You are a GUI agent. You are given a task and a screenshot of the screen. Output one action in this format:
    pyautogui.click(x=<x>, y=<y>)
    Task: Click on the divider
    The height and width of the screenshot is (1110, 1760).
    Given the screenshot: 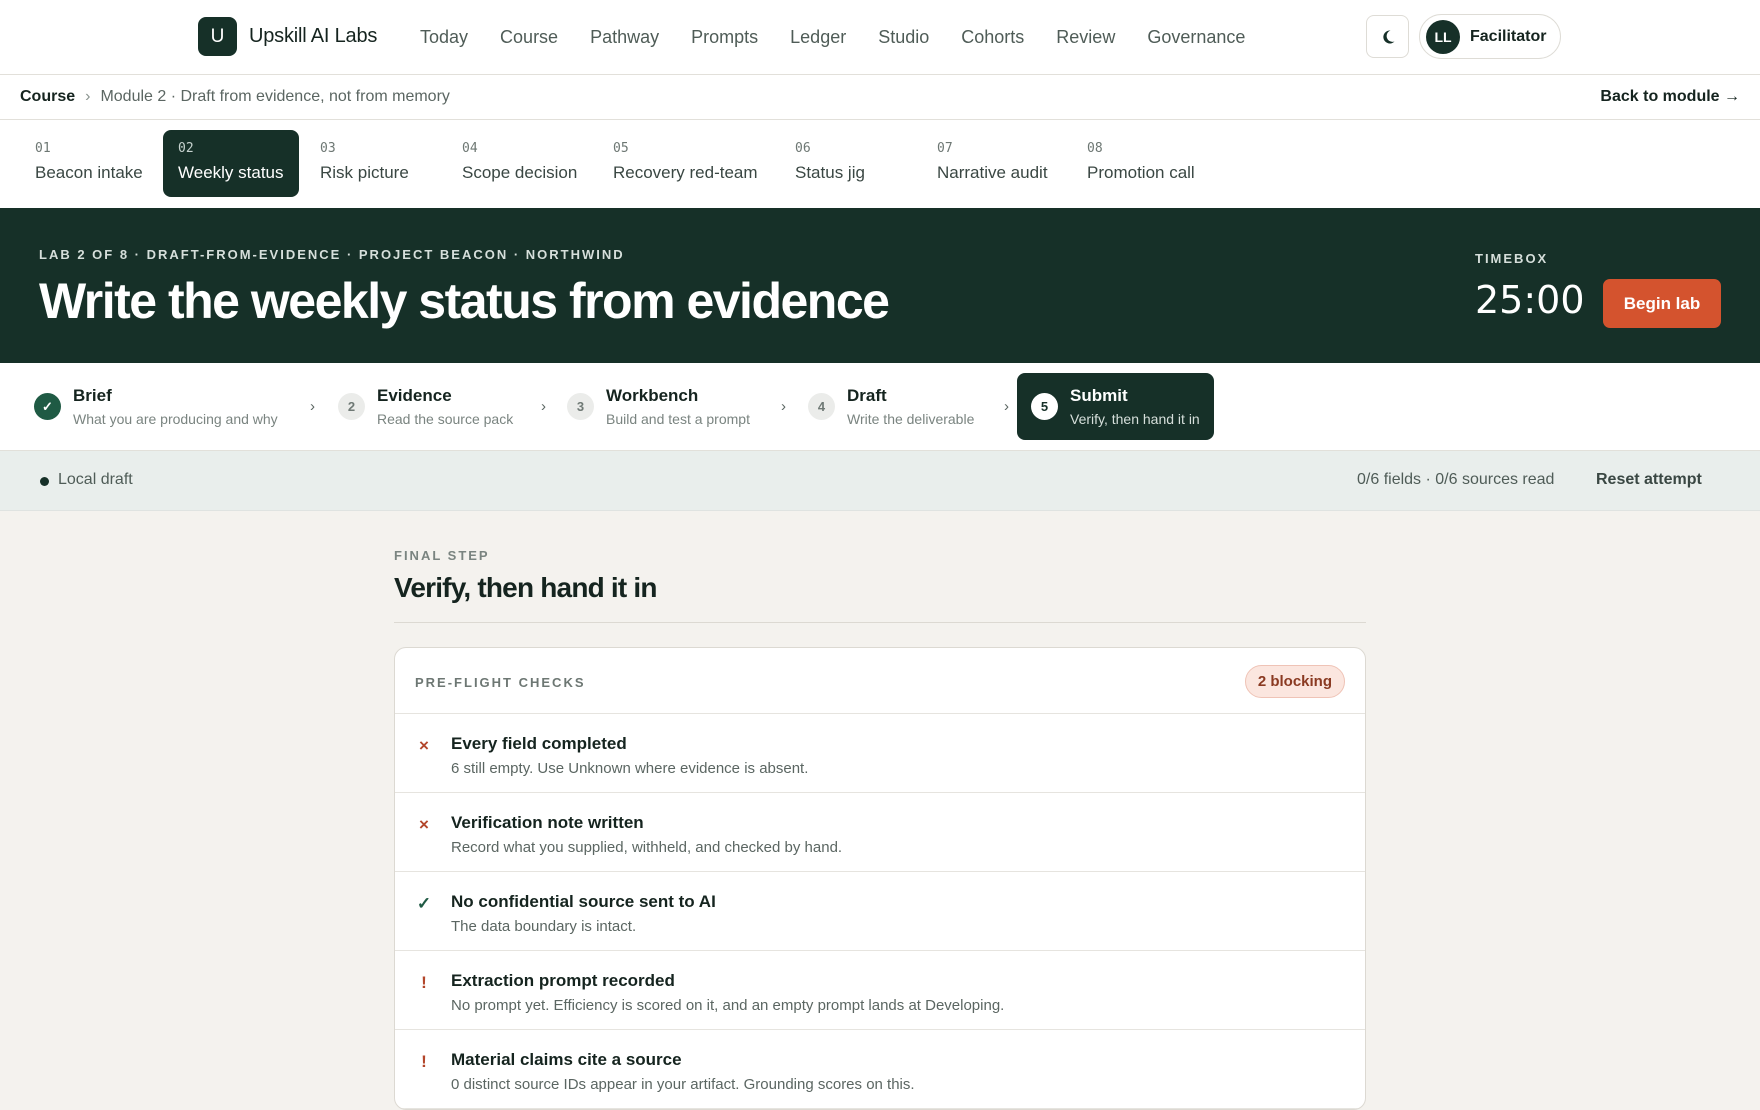 What is the action you would take?
    pyautogui.click(x=880, y=622)
    